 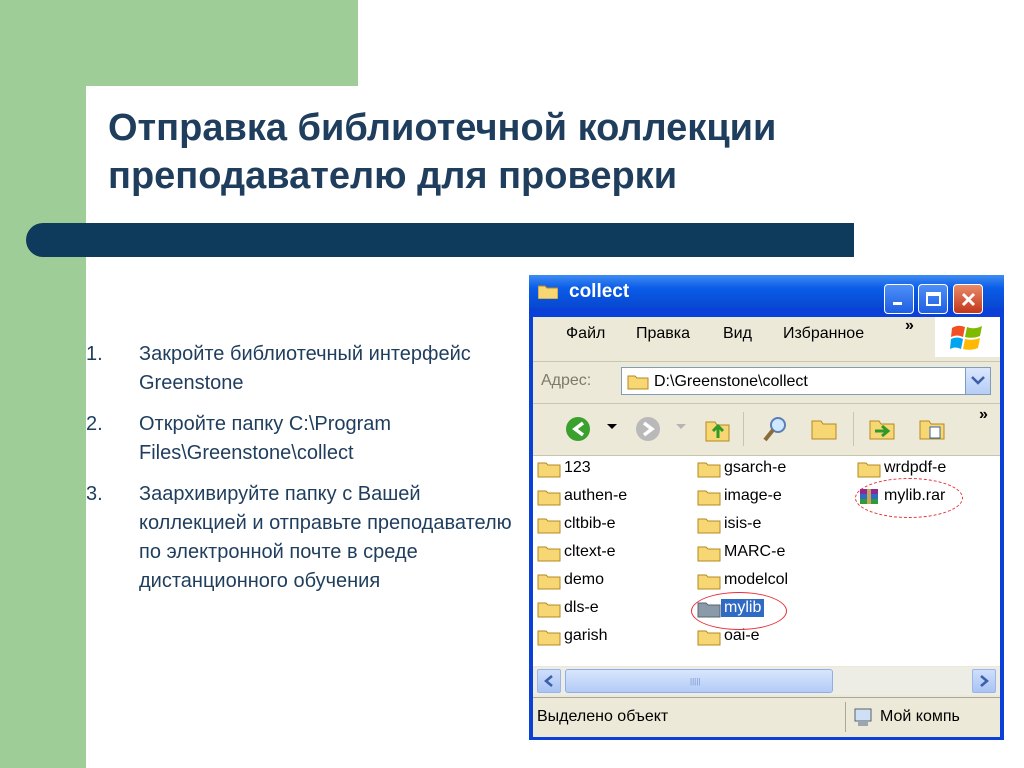 I want to click on chevron-left-icon, so click(x=548, y=681).